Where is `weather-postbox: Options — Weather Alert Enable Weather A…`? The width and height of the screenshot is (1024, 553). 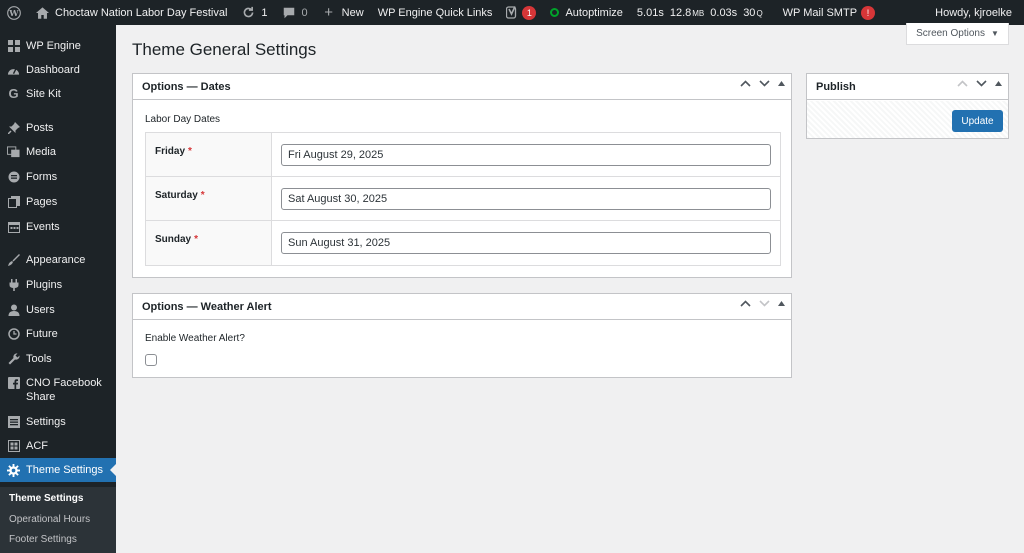 weather-postbox: Options — Weather Alert Enable Weather A… is located at coordinates (462, 335).